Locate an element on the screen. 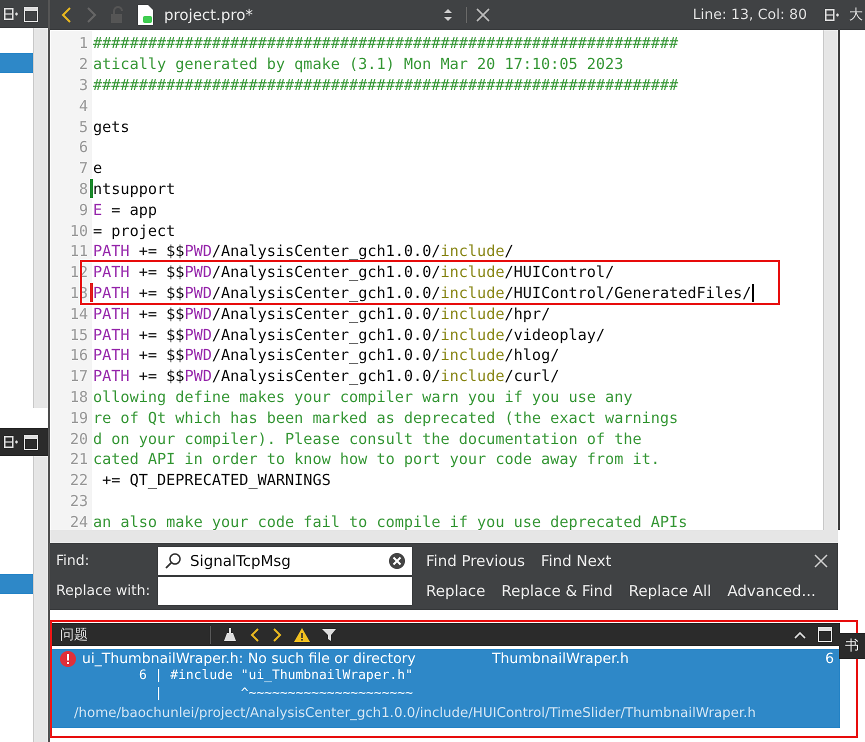 This screenshot has height=742, width=865. line-number: 8 is located at coordinates (83, 189).